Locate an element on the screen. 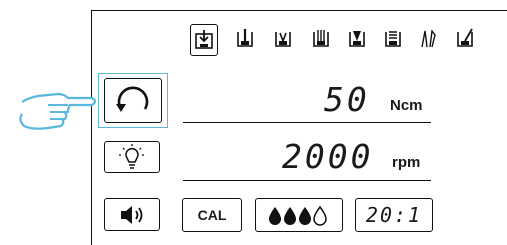 Image resolution: width=507 pixels, height=245 pixels. calibration-button: CAL is located at coordinates (212, 215).